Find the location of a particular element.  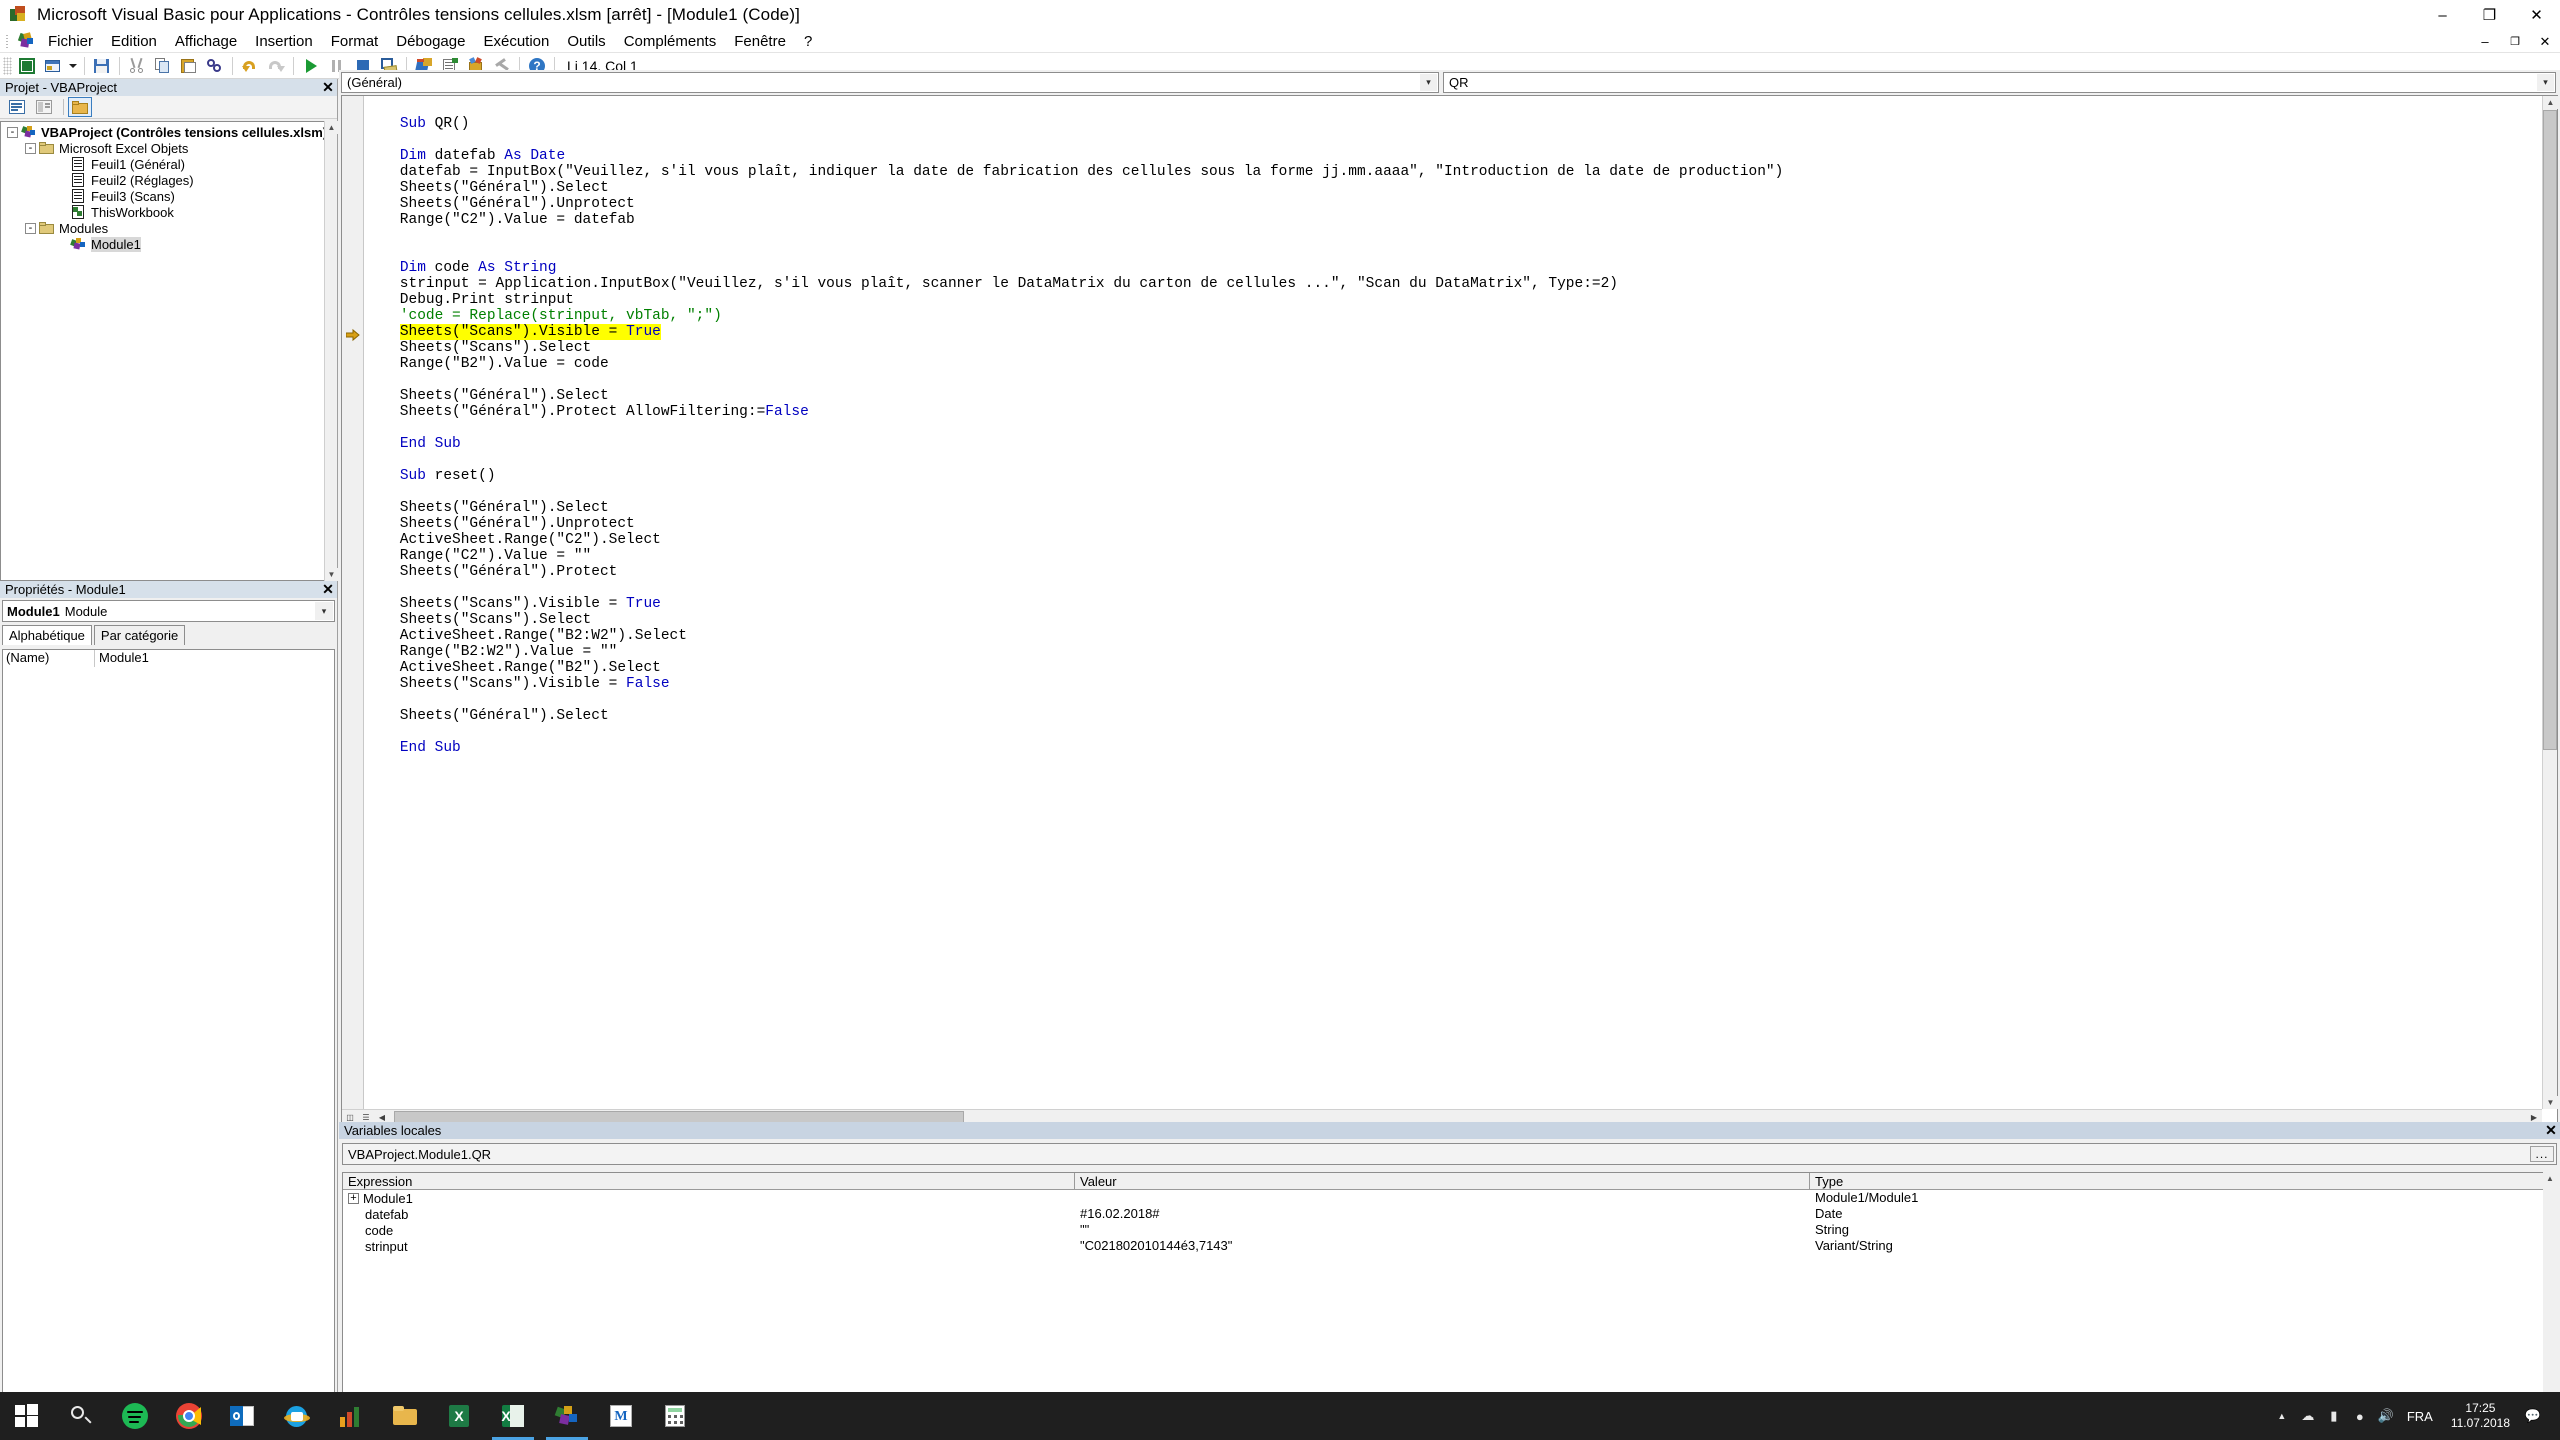

mdi-restore-button: ❐ is located at coordinates (2515, 41).